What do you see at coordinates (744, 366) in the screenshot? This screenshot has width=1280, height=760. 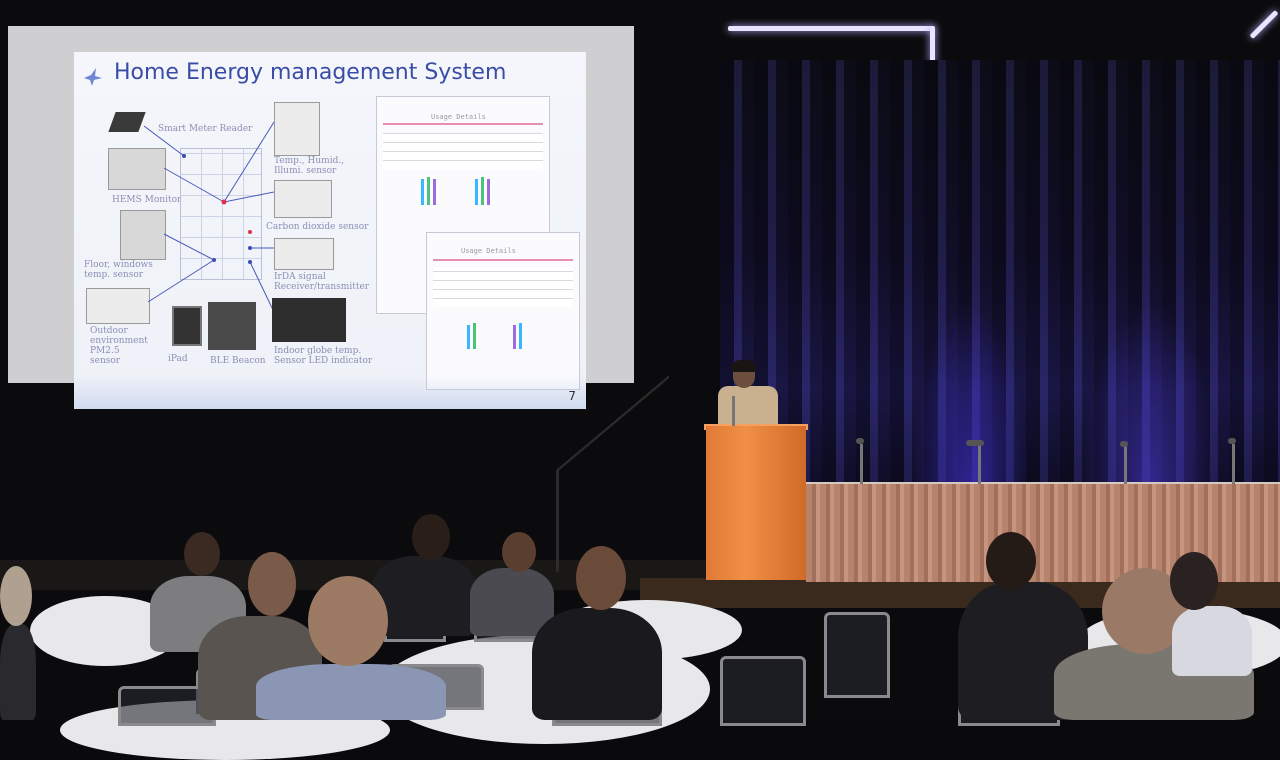 I see `speaker-hair` at bounding box center [744, 366].